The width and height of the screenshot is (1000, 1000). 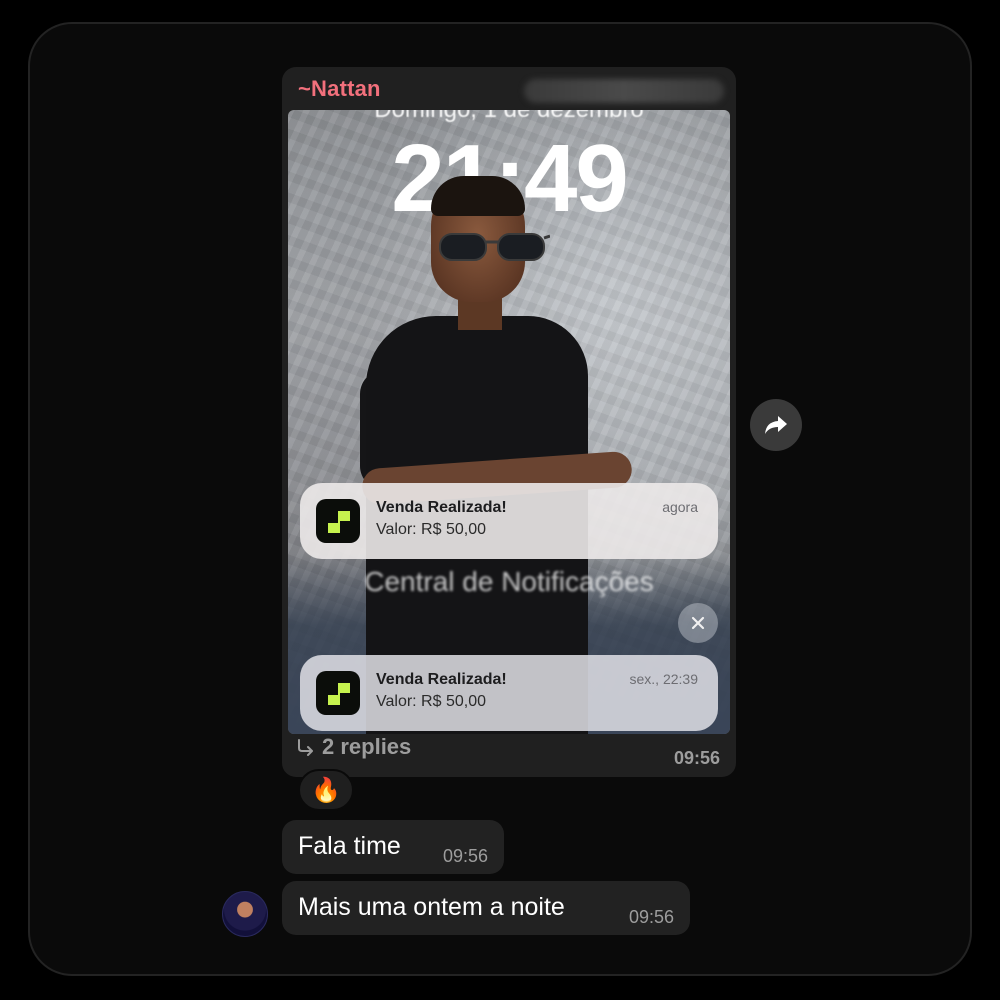 I want to click on blurred-sender-id, so click(x=624, y=91).